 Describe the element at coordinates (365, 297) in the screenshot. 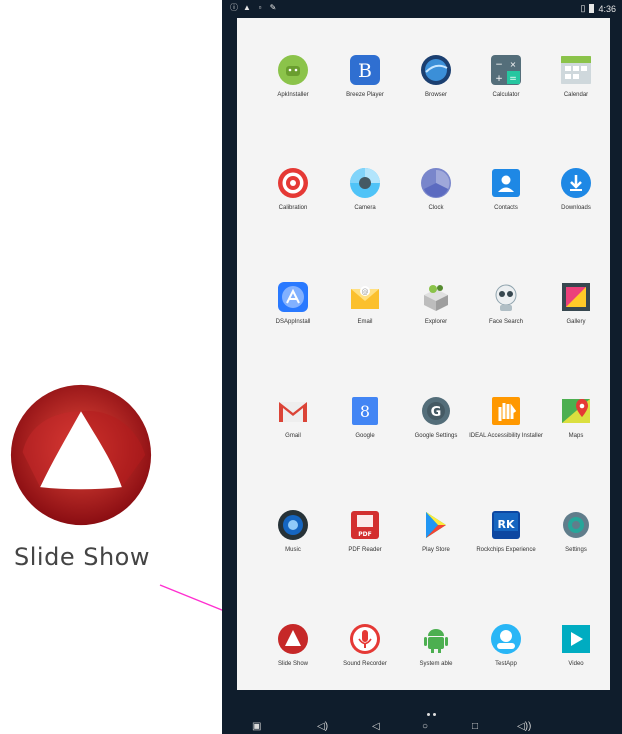

I see `email-envelope-icon: @` at that location.